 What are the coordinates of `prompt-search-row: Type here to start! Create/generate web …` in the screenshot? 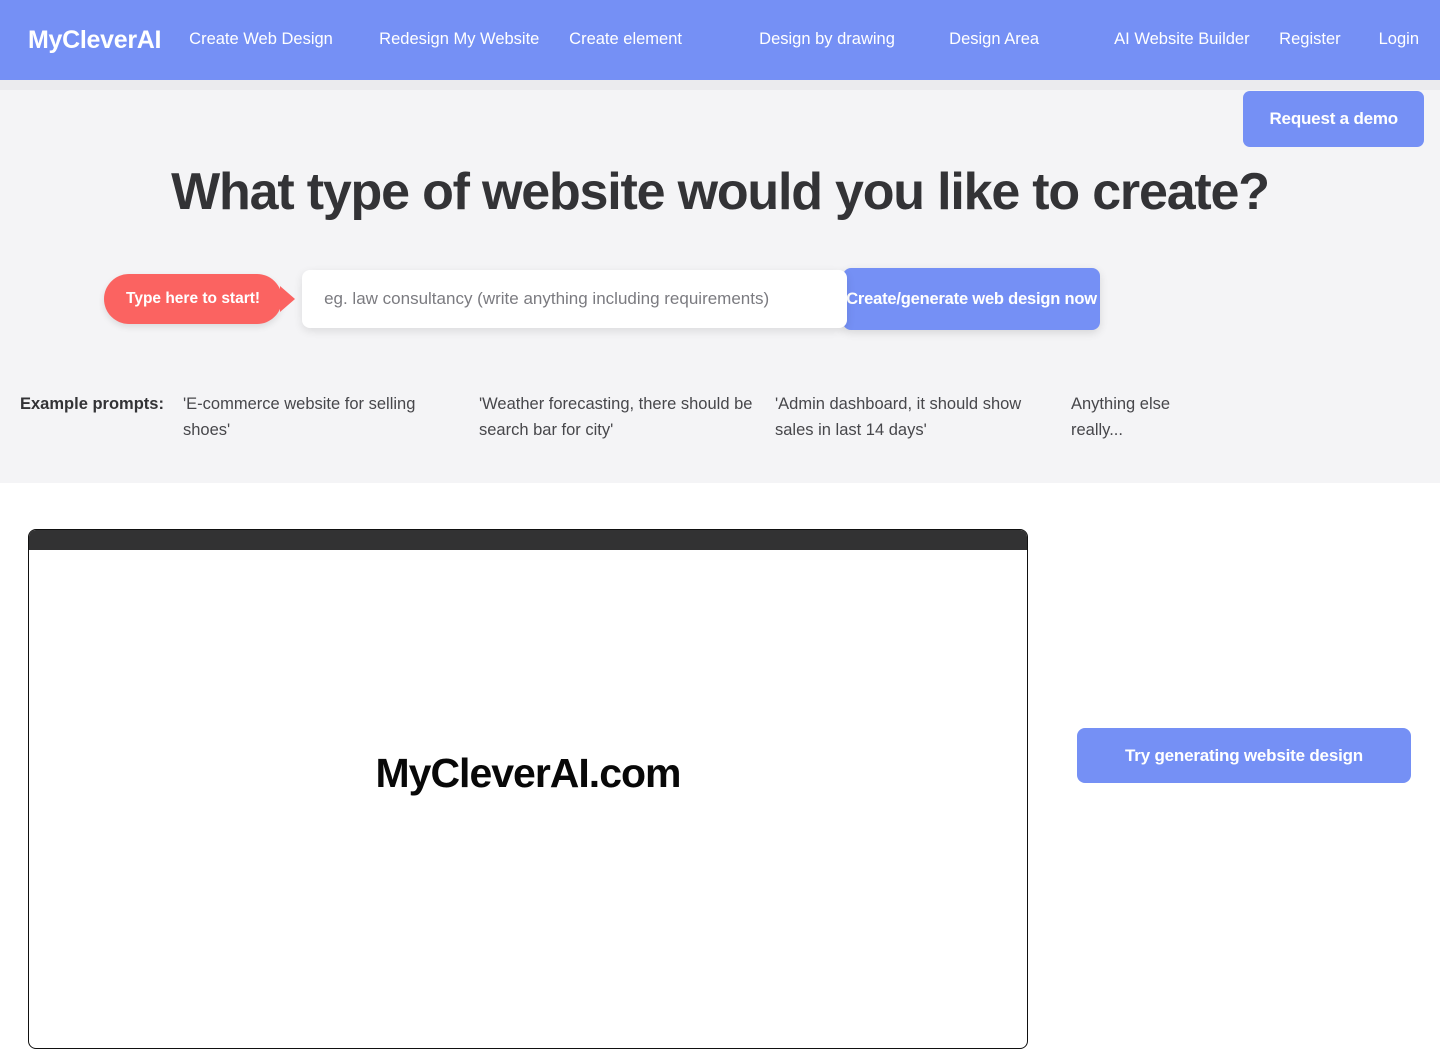 It's located at (602, 299).